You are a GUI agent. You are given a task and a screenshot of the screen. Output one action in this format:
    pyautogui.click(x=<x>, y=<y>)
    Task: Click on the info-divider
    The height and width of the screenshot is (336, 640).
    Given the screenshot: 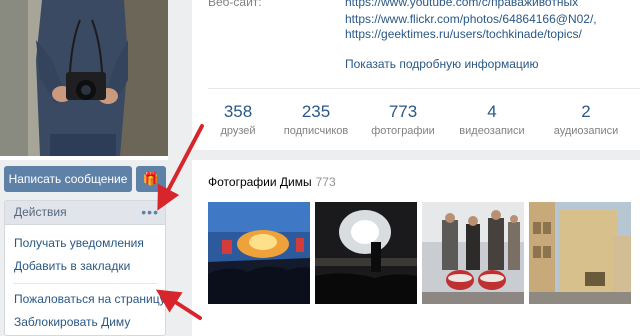 What is the action you would take?
    pyautogui.click(x=424, y=88)
    